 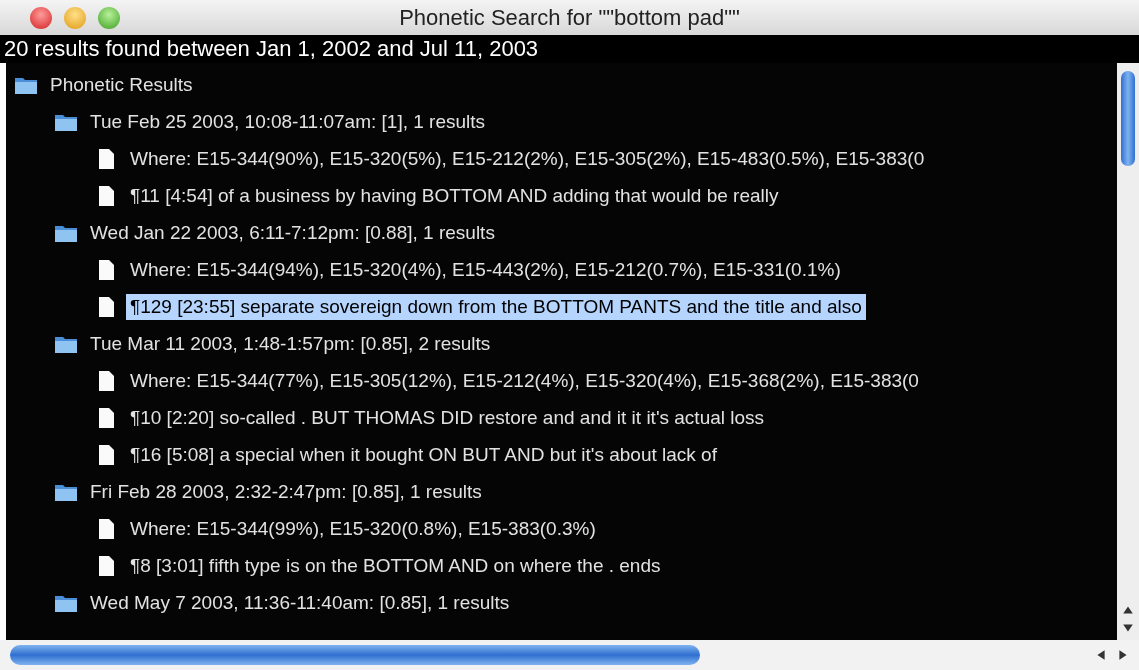 I want to click on scroll-right-icon, so click(x=1123, y=655).